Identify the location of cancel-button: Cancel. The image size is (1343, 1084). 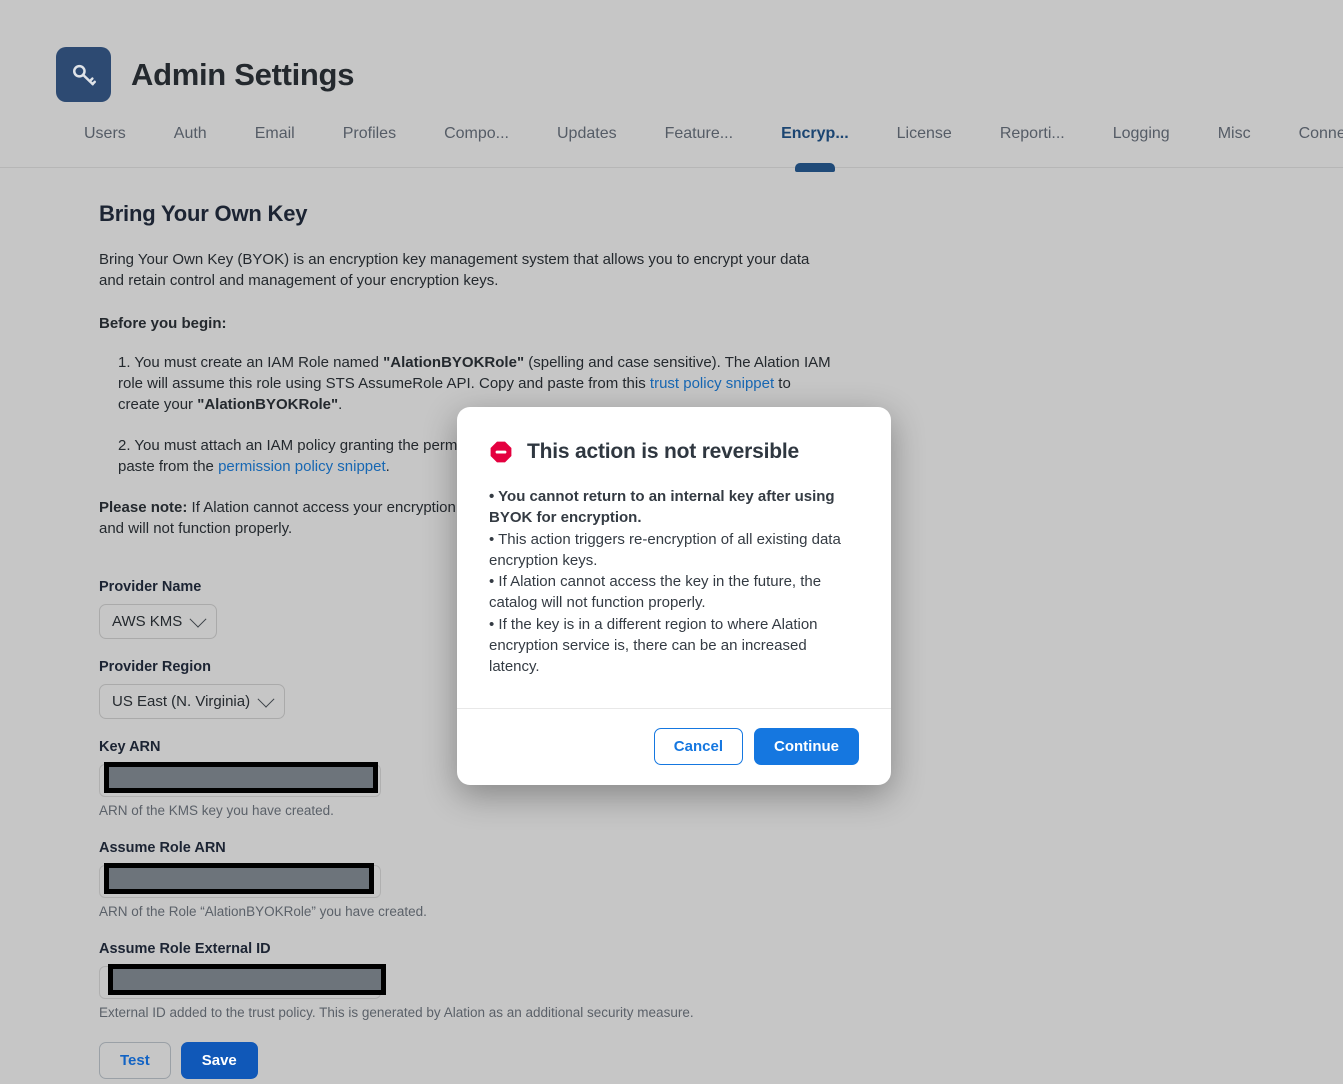
(698, 746).